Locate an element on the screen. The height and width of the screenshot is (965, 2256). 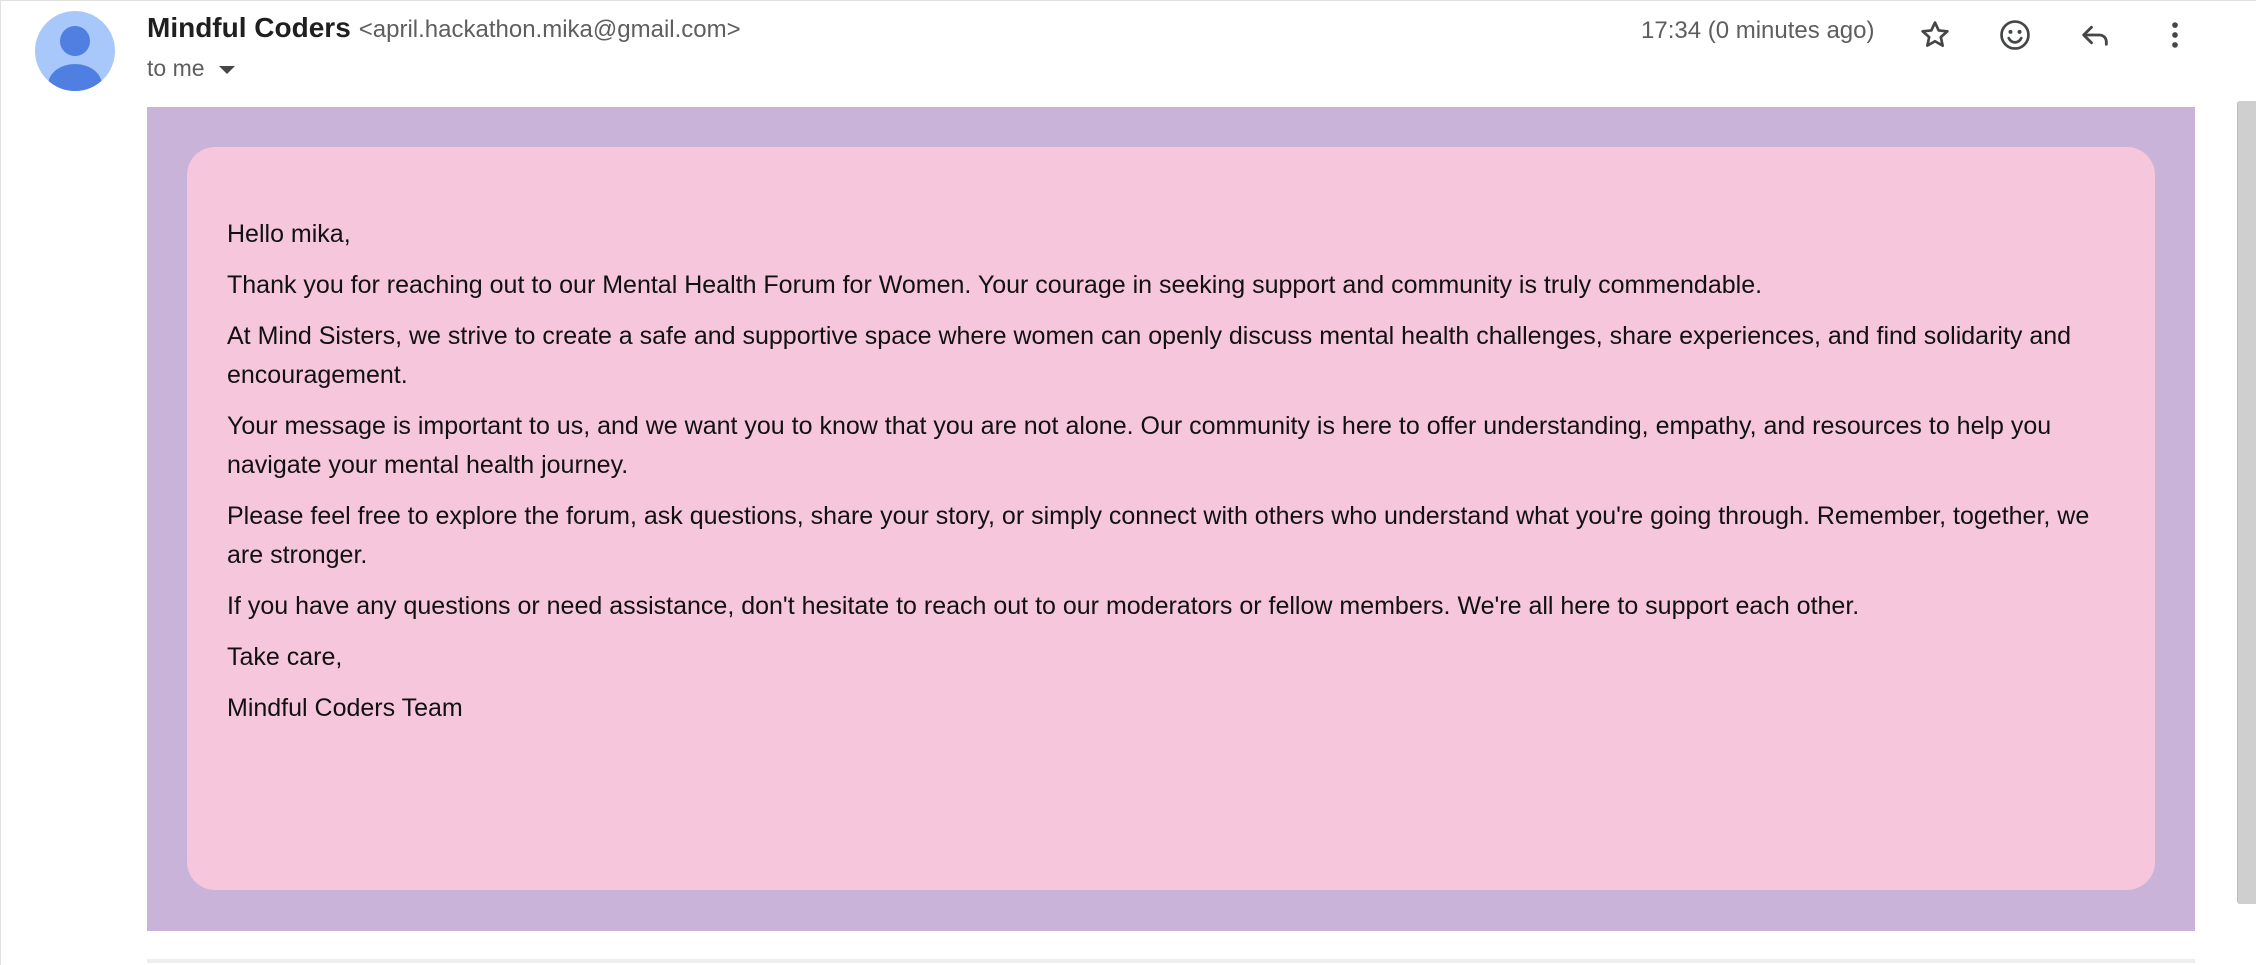
sender-email: <april.hackathon.mika@gmail.com> is located at coordinates (550, 30).